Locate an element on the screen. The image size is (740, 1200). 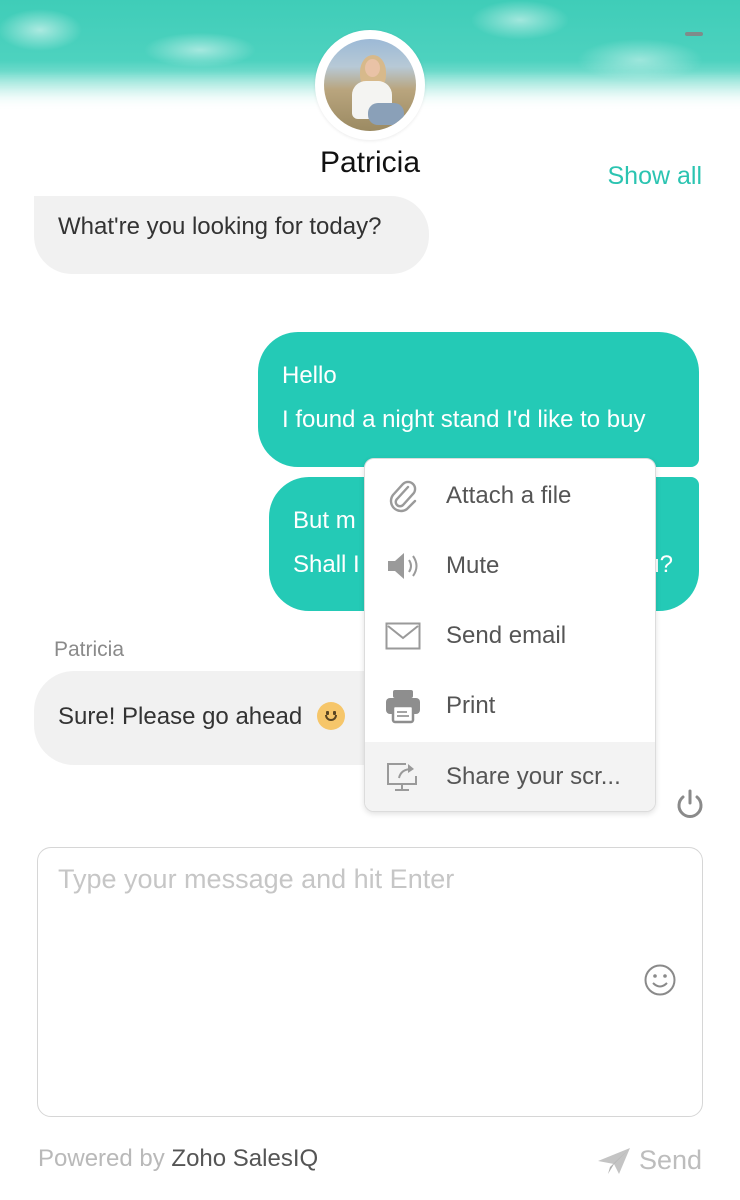
emoji-button is located at coordinates (660, 980).